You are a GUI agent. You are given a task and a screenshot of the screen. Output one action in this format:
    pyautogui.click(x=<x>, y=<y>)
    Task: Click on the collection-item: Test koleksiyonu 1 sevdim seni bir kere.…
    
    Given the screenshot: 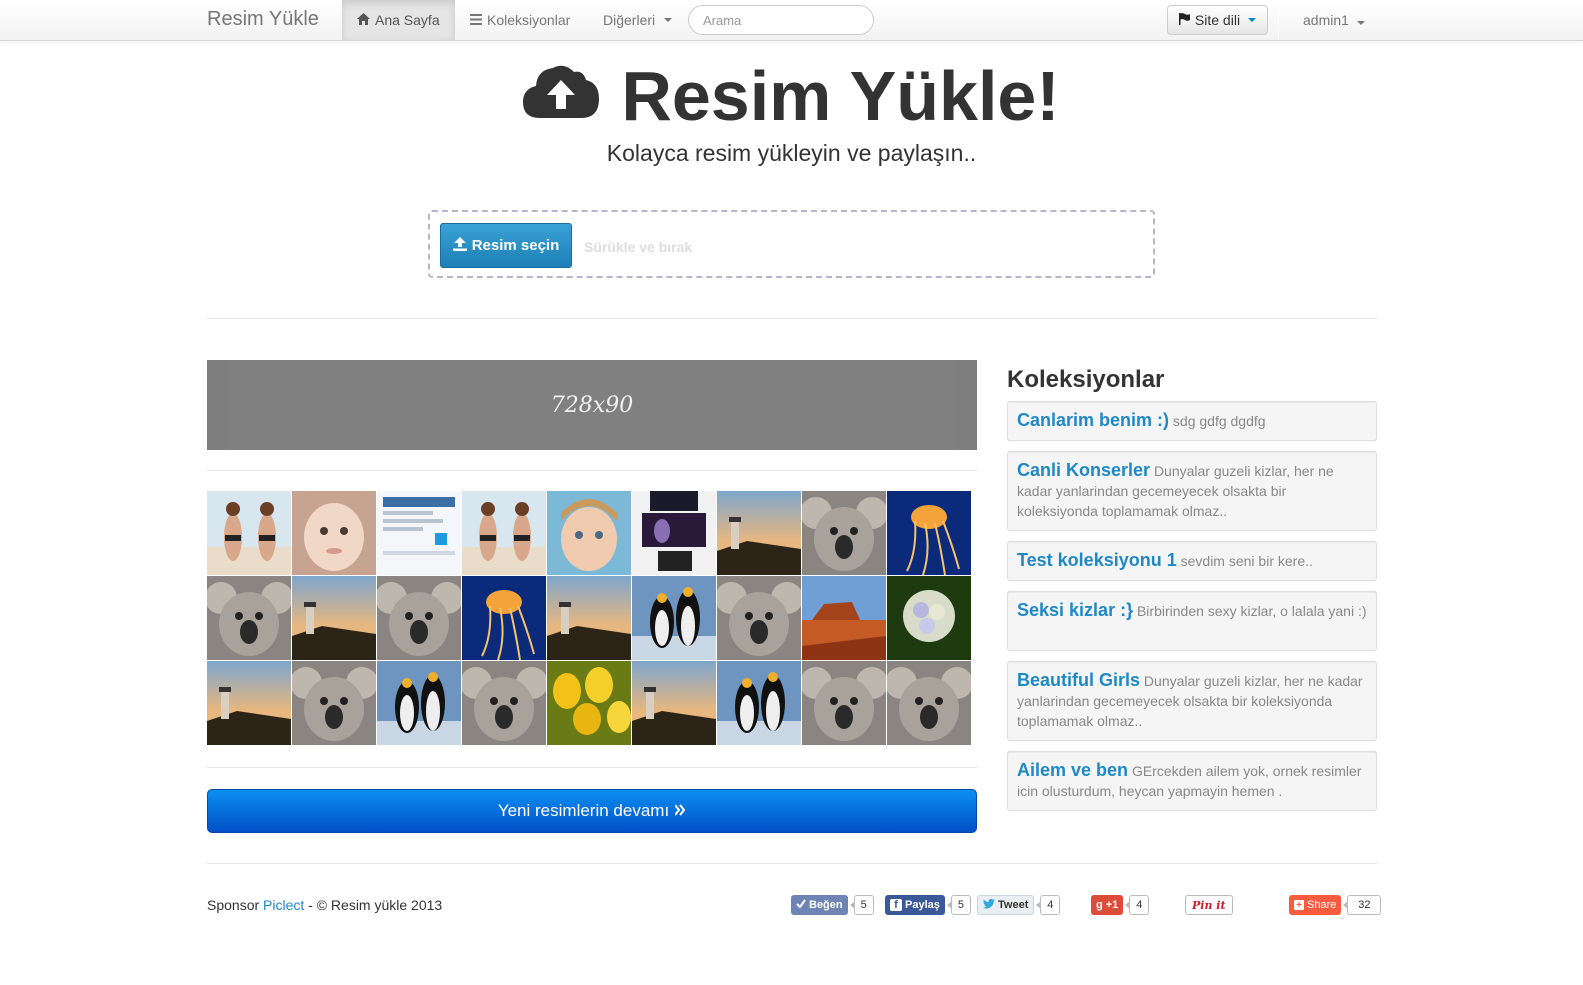 What is the action you would take?
    pyautogui.click(x=1192, y=561)
    